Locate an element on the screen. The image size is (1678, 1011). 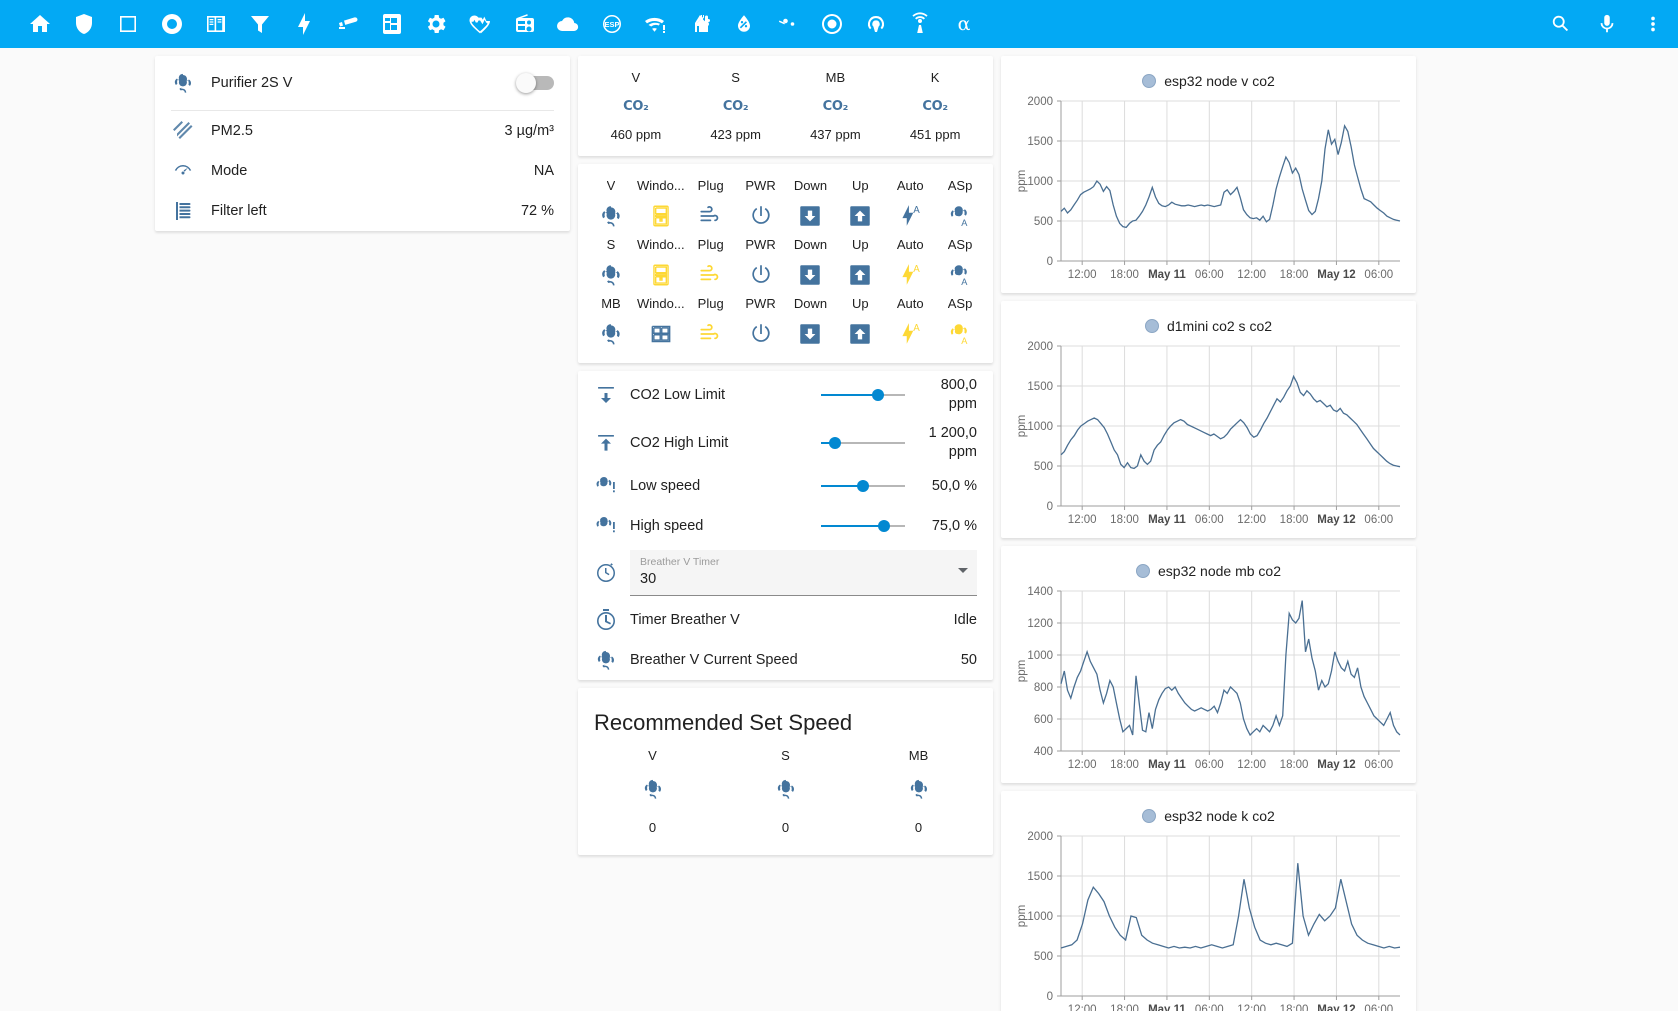
home-thermometer-icon is located at coordinates (700, 24).